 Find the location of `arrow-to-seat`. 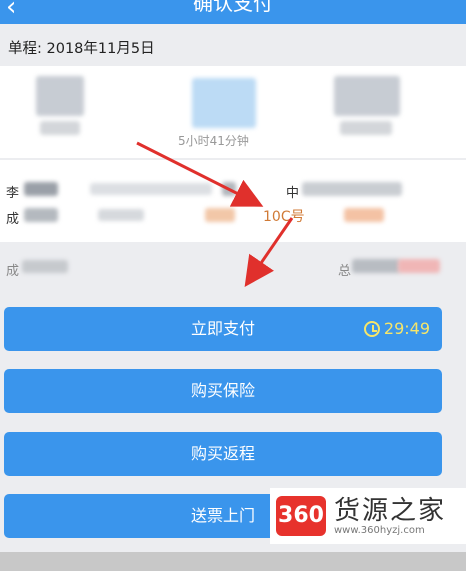

arrow-to-seat is located at coordinates (200, 174).